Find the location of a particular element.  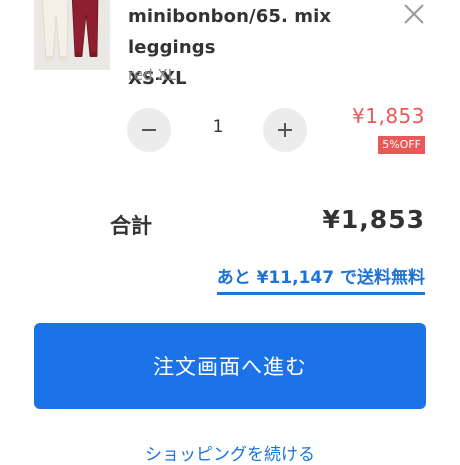

continue-shopping-link: ショッピングを続ける is located at coordinates (230, 452).